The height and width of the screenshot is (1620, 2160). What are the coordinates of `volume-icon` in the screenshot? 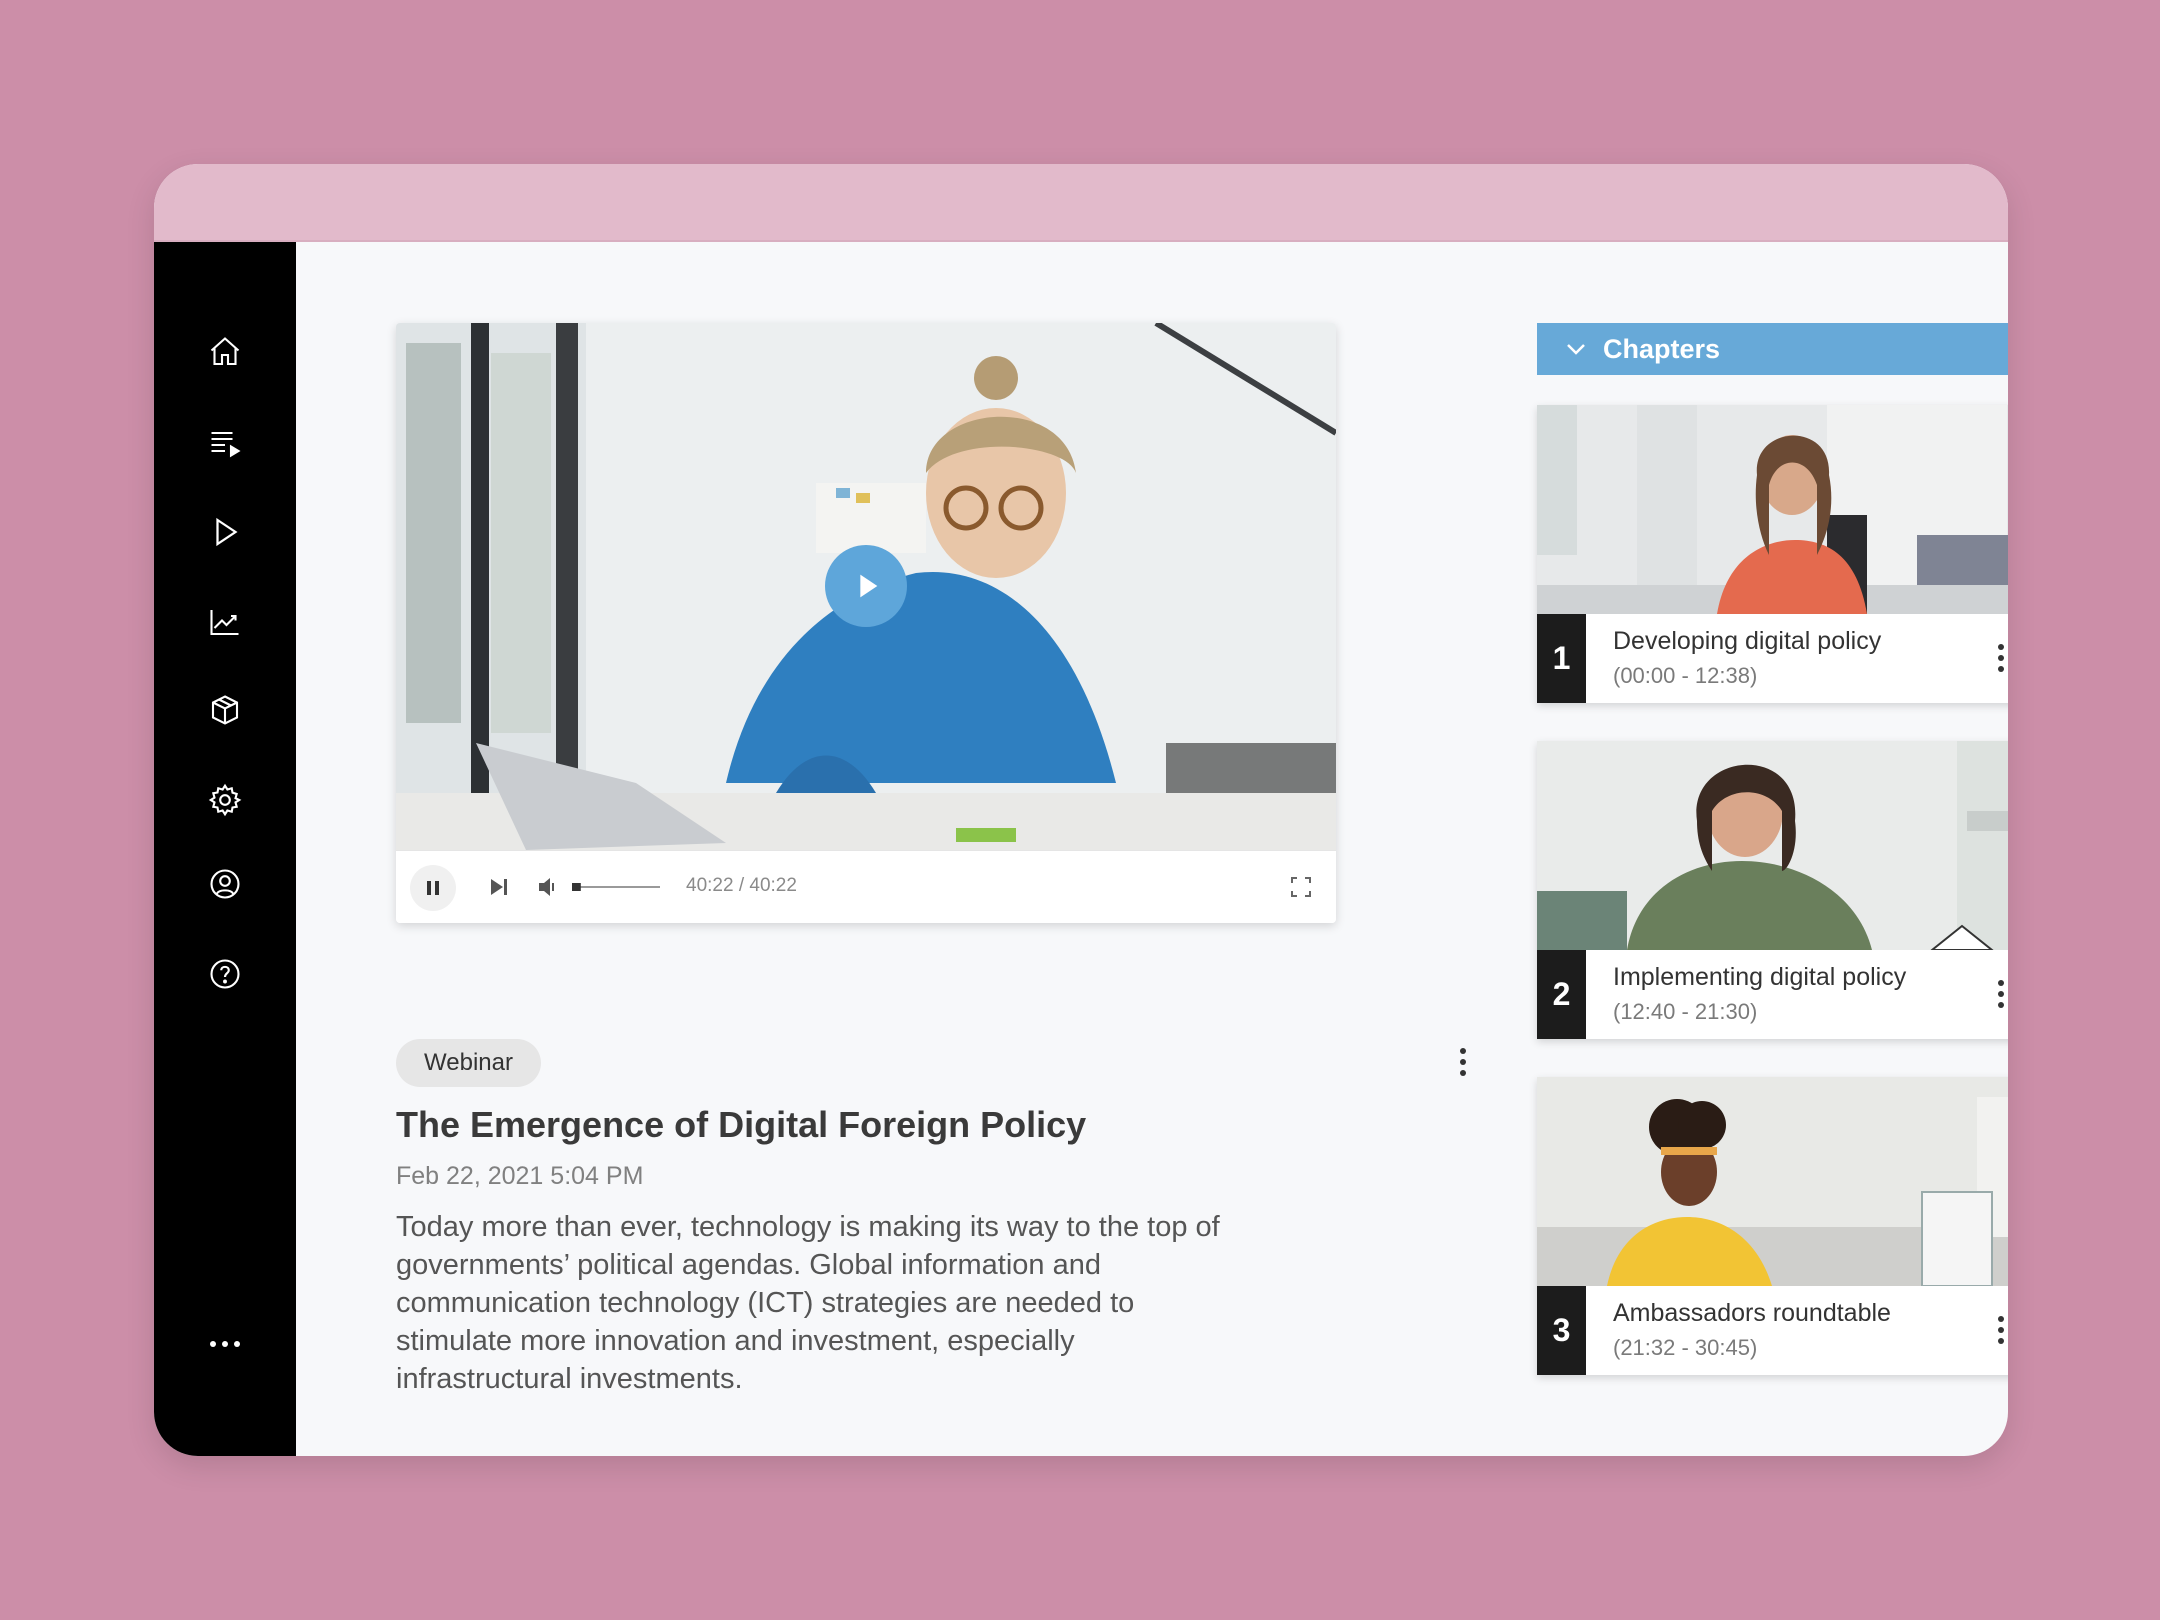 It's located at (549, 887).